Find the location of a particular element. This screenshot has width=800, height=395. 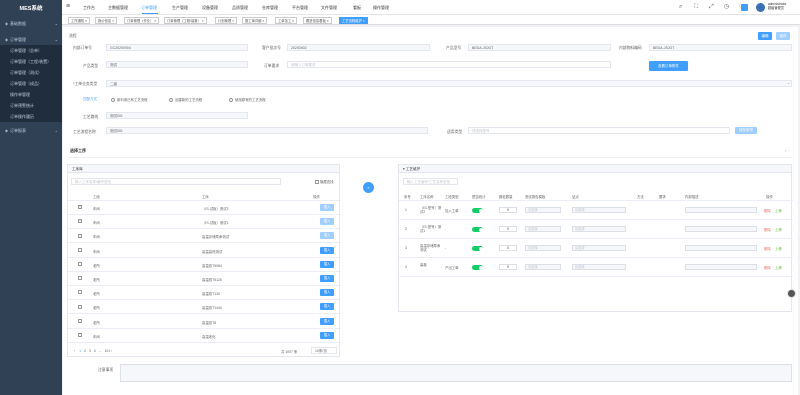

applicable-select: 请选择型号 is located at coordinates (599, 130).